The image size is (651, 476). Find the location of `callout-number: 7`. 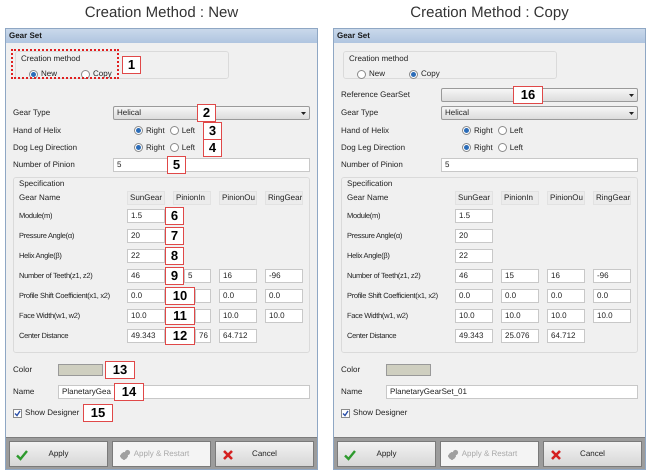

callout-number: 7 is located at coordinates (174, 236).